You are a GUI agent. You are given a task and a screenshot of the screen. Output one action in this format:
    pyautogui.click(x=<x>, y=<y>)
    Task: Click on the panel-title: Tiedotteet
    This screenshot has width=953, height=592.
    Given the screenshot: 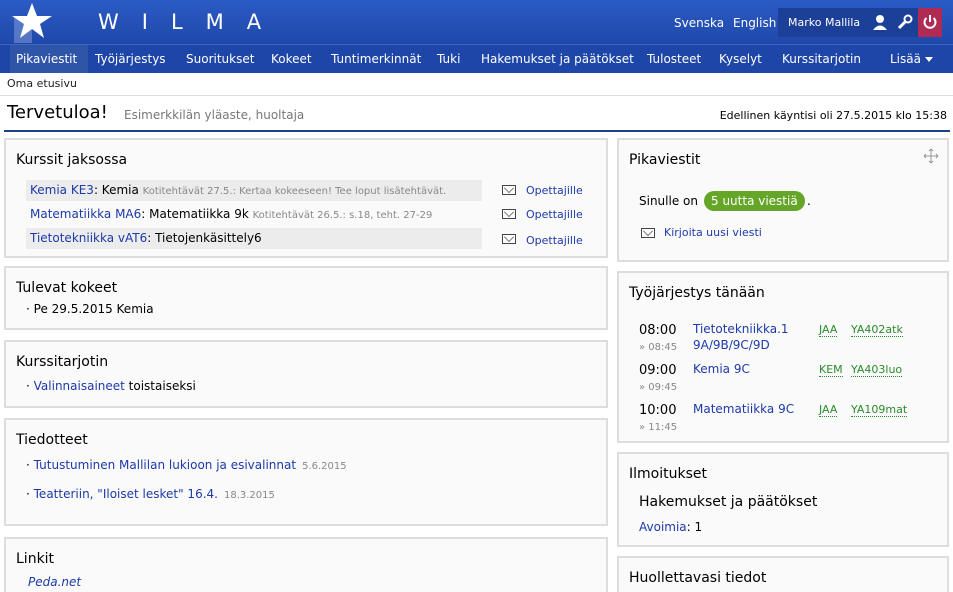 What is the action you would take?
    pyautogui.click(x=52, y=440)
    